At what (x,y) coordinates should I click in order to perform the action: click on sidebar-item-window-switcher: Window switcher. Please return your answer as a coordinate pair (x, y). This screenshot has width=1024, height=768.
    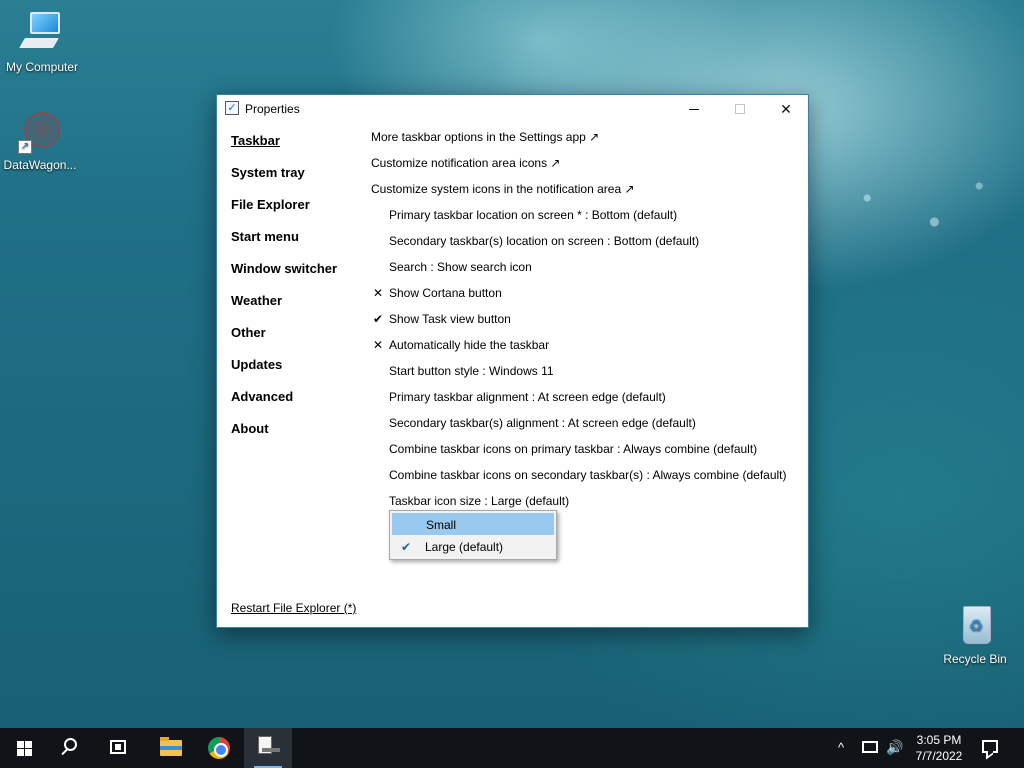
    Looking at the image, I should click on (284, 277).